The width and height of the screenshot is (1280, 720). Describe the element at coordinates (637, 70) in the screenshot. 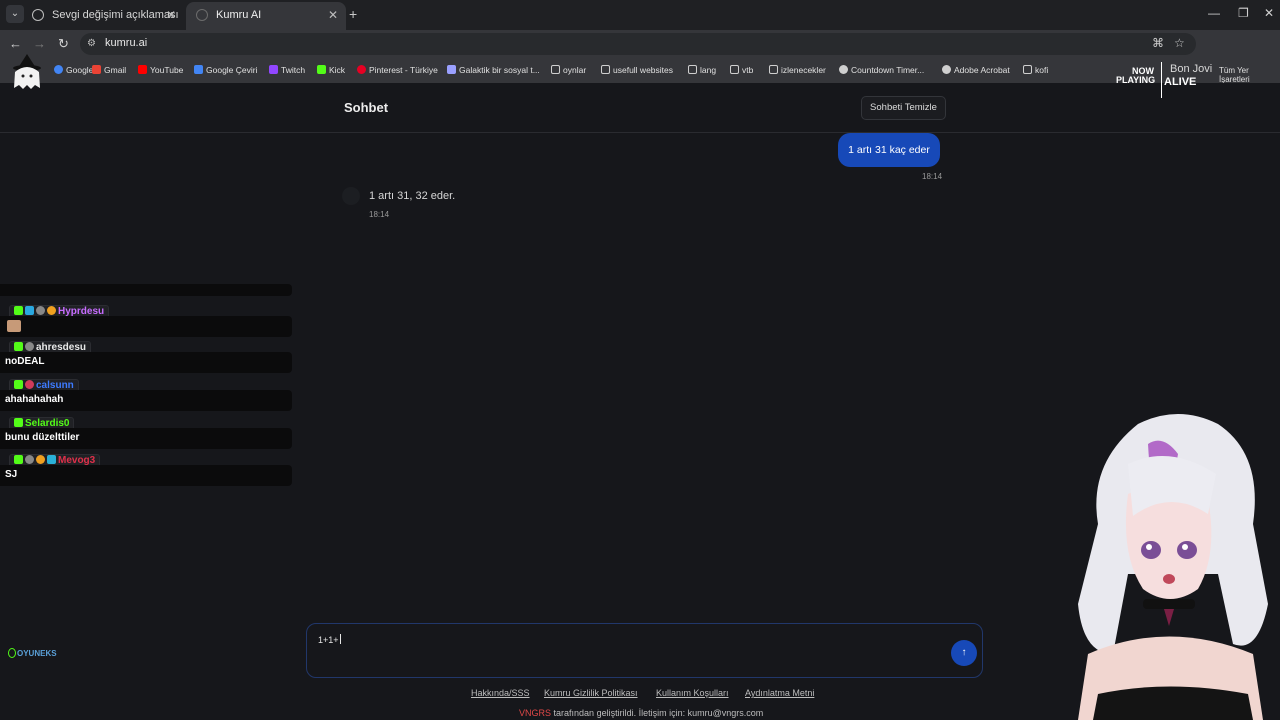

I see `bookmark-folder-usefull: usefull websites` at that location.